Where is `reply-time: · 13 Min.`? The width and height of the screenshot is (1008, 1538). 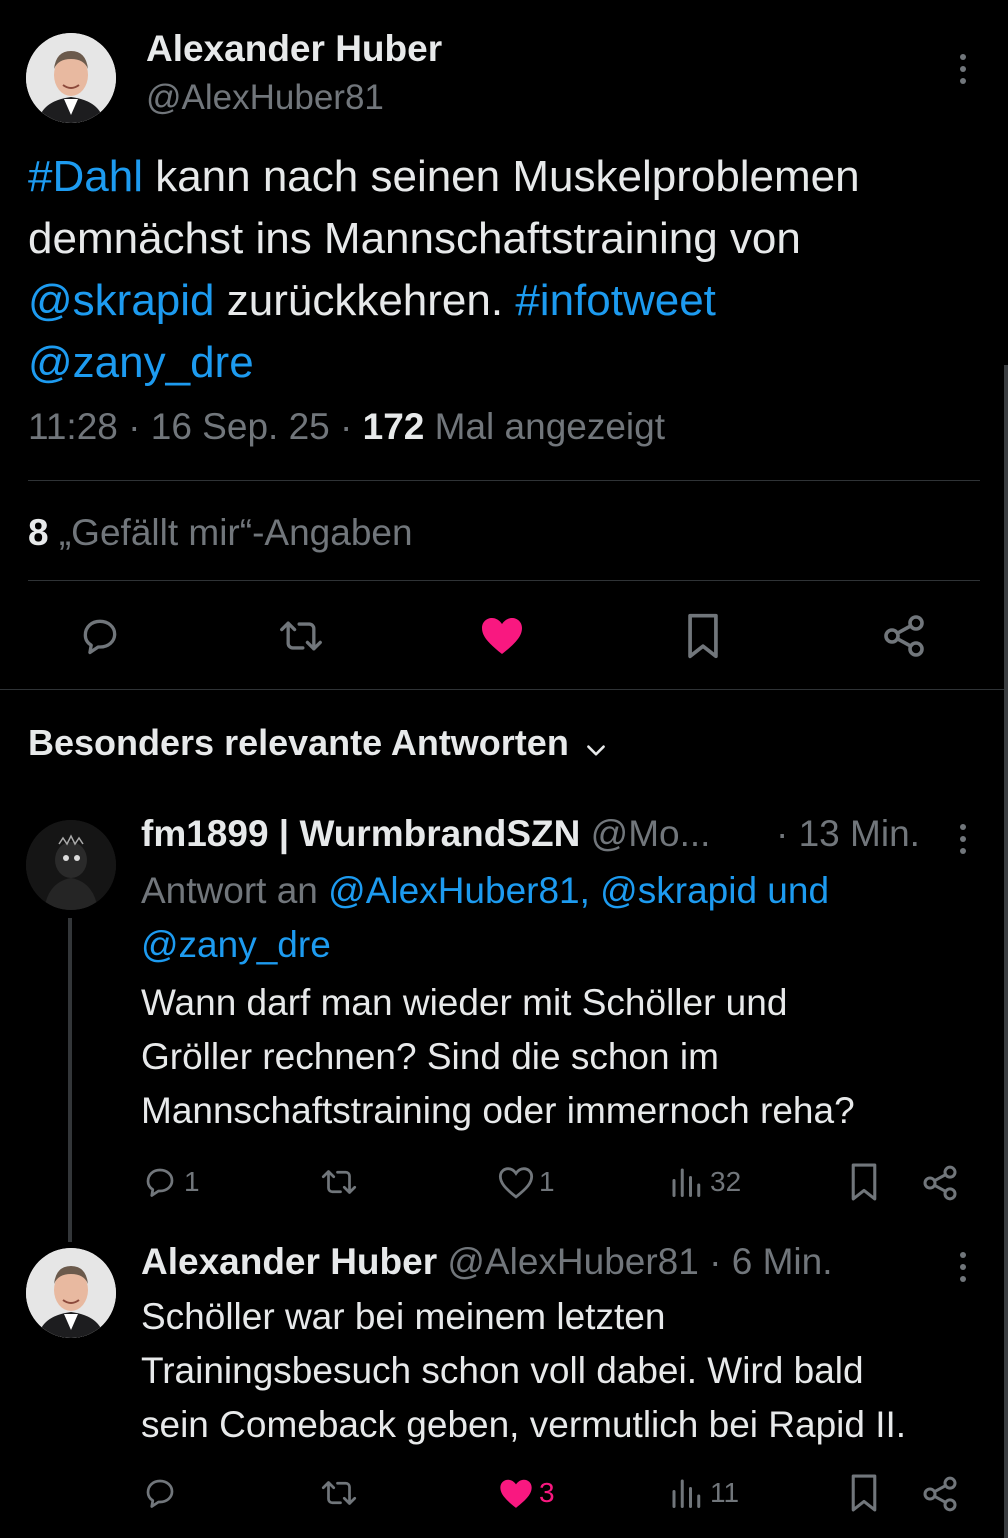
reply-time: · 13 Min. is located at coordinates (848, 834).